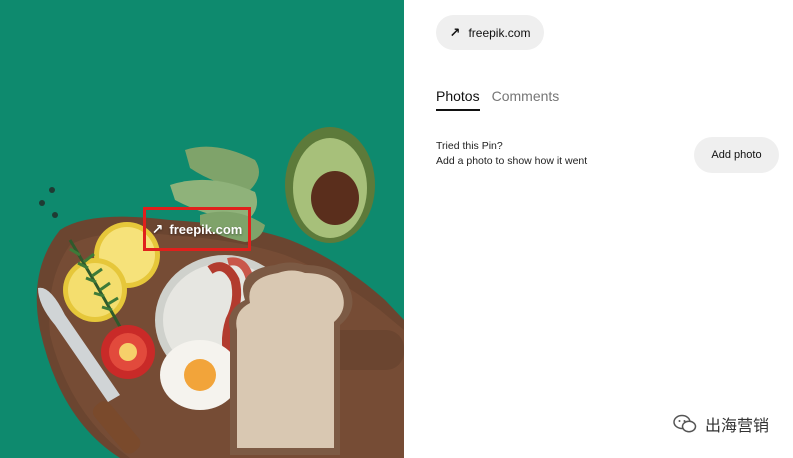 This screenshot has width=793, height=458. Describe the element at coordinates (458, 99) in the screenshot. I see `tab-photos: Photos` at that location.